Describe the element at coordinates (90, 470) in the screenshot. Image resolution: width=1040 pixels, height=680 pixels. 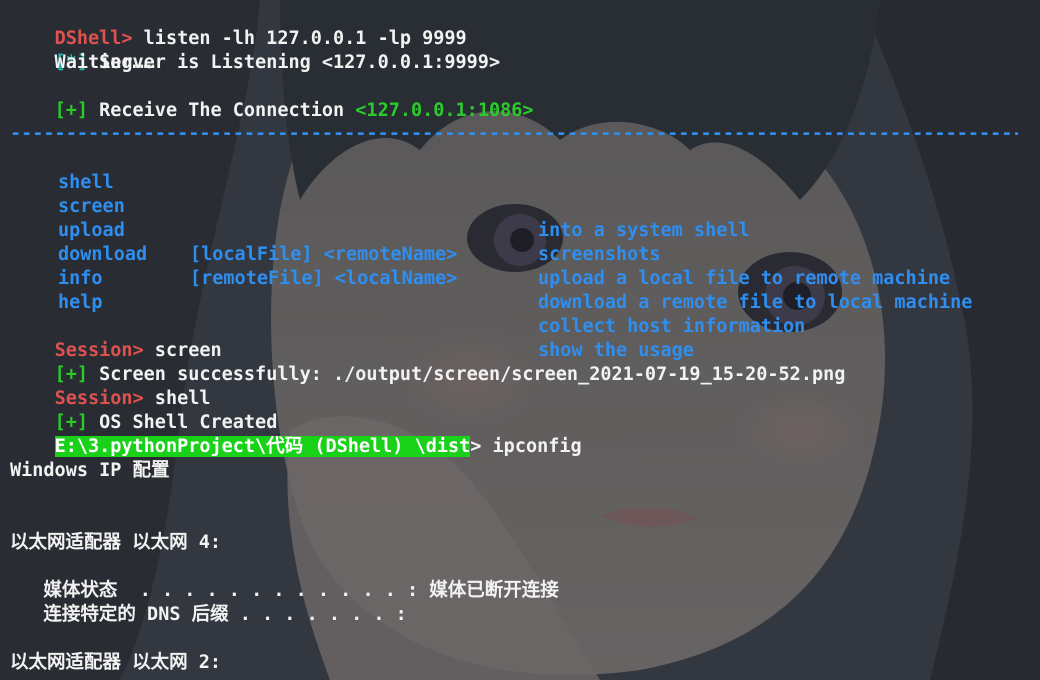
I see `ipconfig-title: Windows IP 配置` at that location.